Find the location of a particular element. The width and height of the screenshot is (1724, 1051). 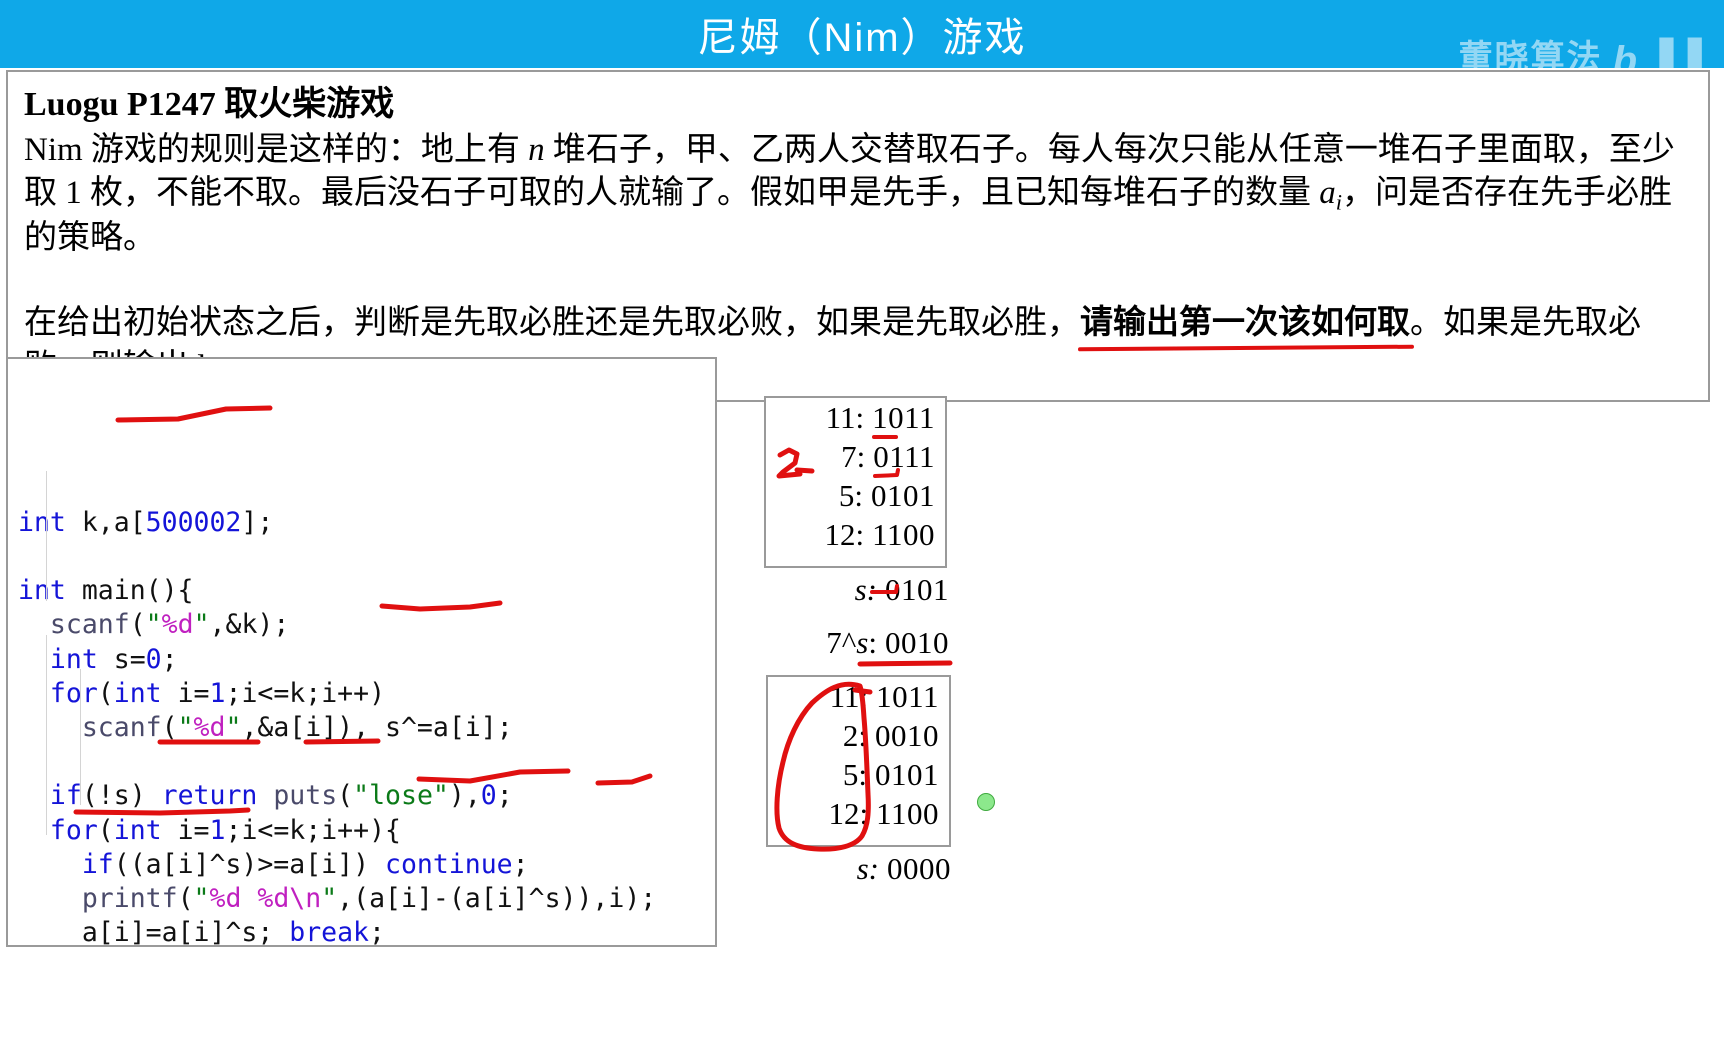

xor-result-label: 7^s: is located at coordinates (851, 642).